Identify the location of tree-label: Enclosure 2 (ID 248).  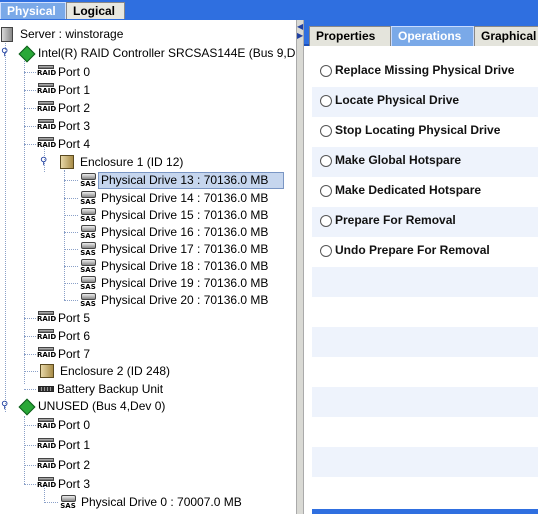
(115, 371).